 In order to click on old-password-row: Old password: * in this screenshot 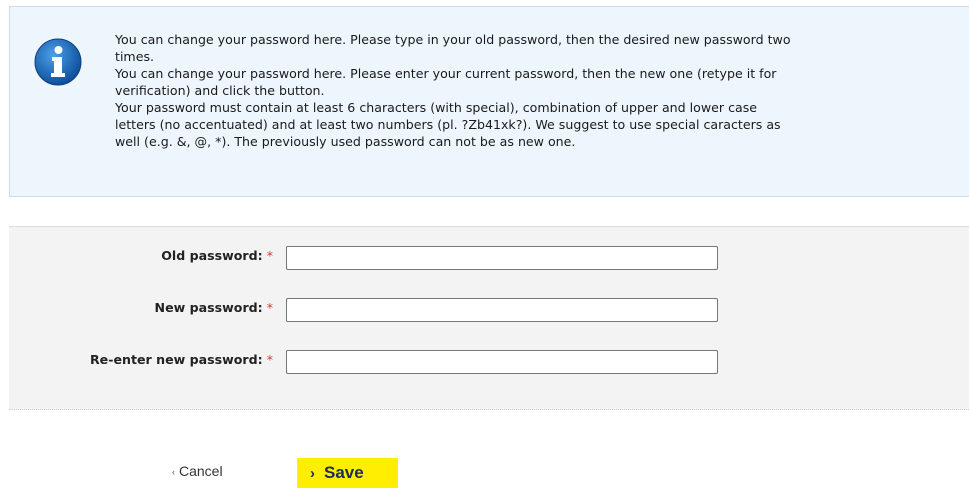, I will do `click(489, 256)`.